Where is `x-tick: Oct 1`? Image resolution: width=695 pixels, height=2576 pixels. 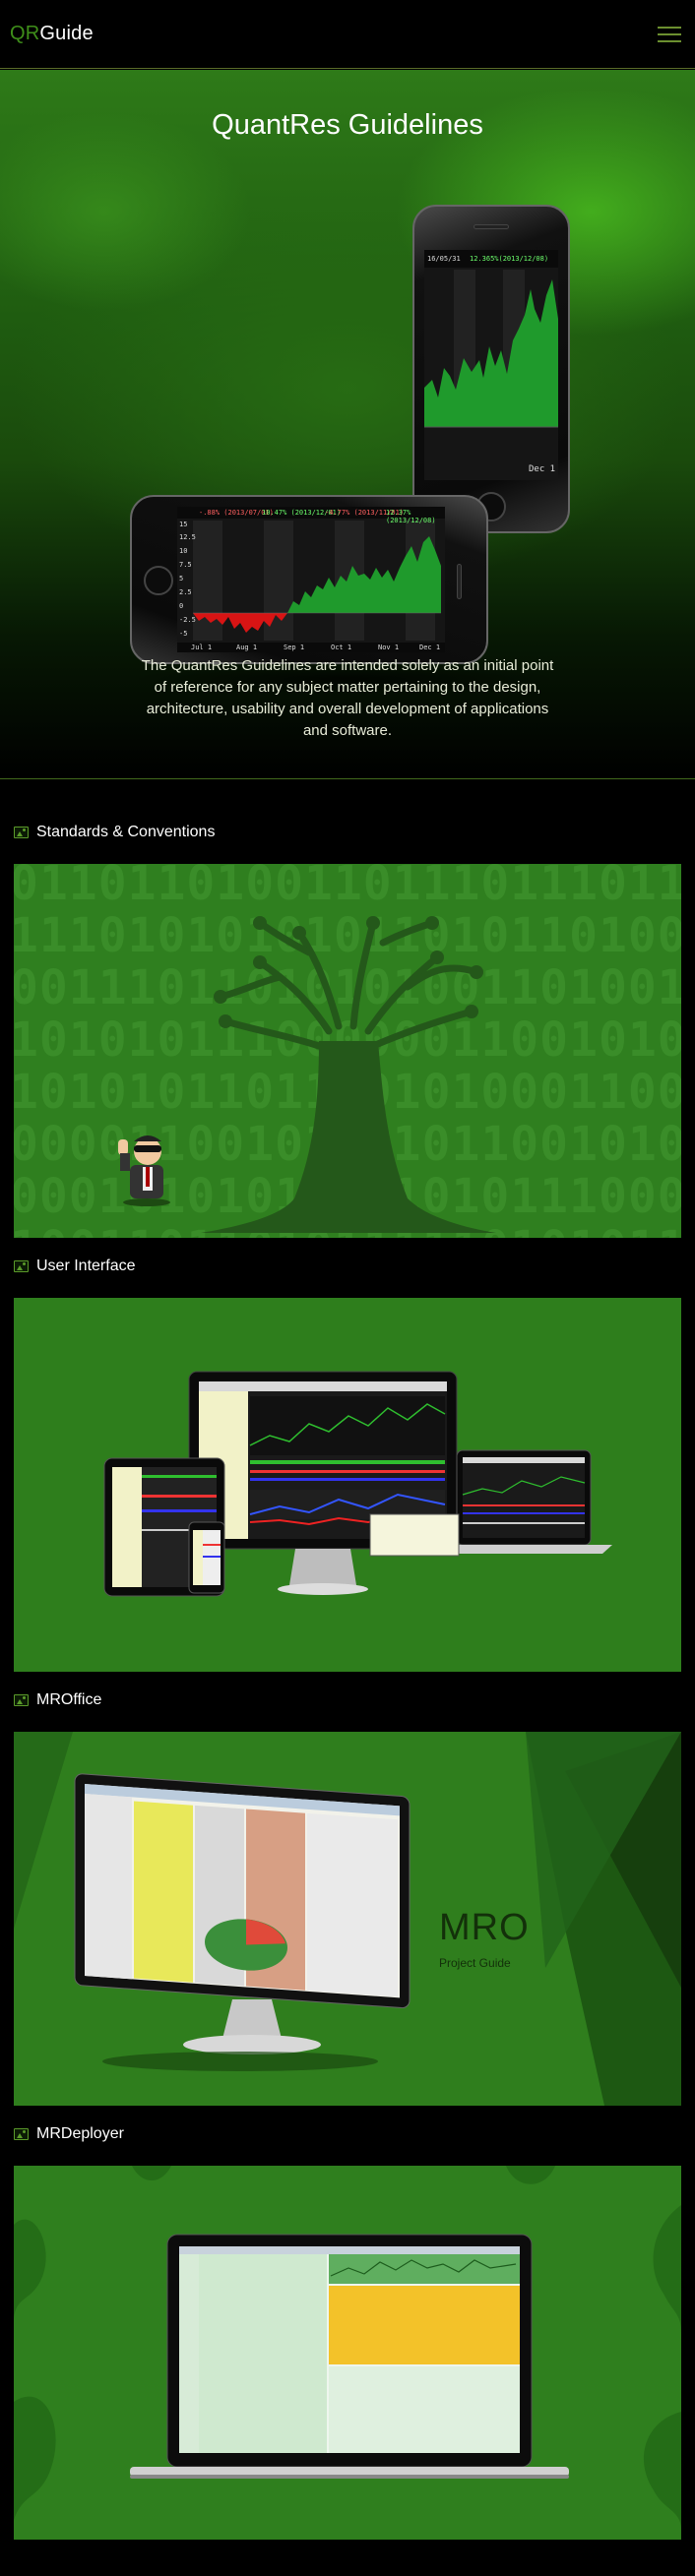 x-tick: Oct 1 is located at coordinates (341, 647).